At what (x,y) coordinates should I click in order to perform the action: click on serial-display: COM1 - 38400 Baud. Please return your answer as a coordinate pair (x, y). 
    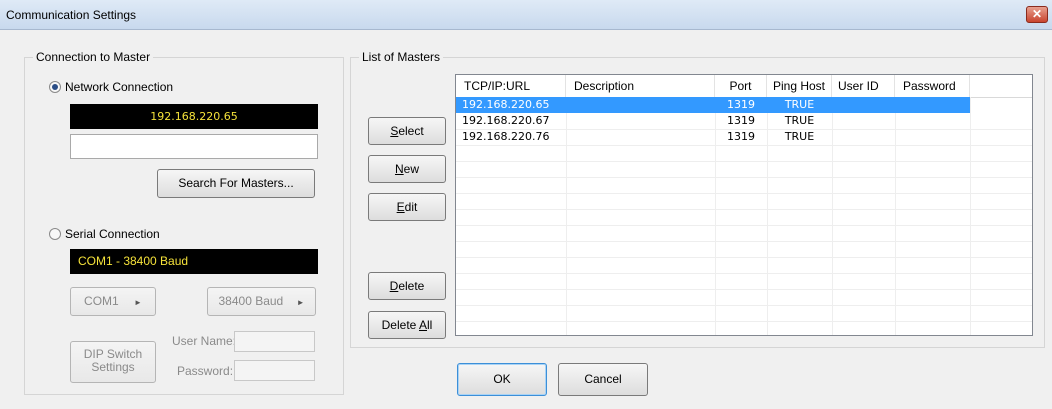
    Looking at the image, I should click on (194, 261).